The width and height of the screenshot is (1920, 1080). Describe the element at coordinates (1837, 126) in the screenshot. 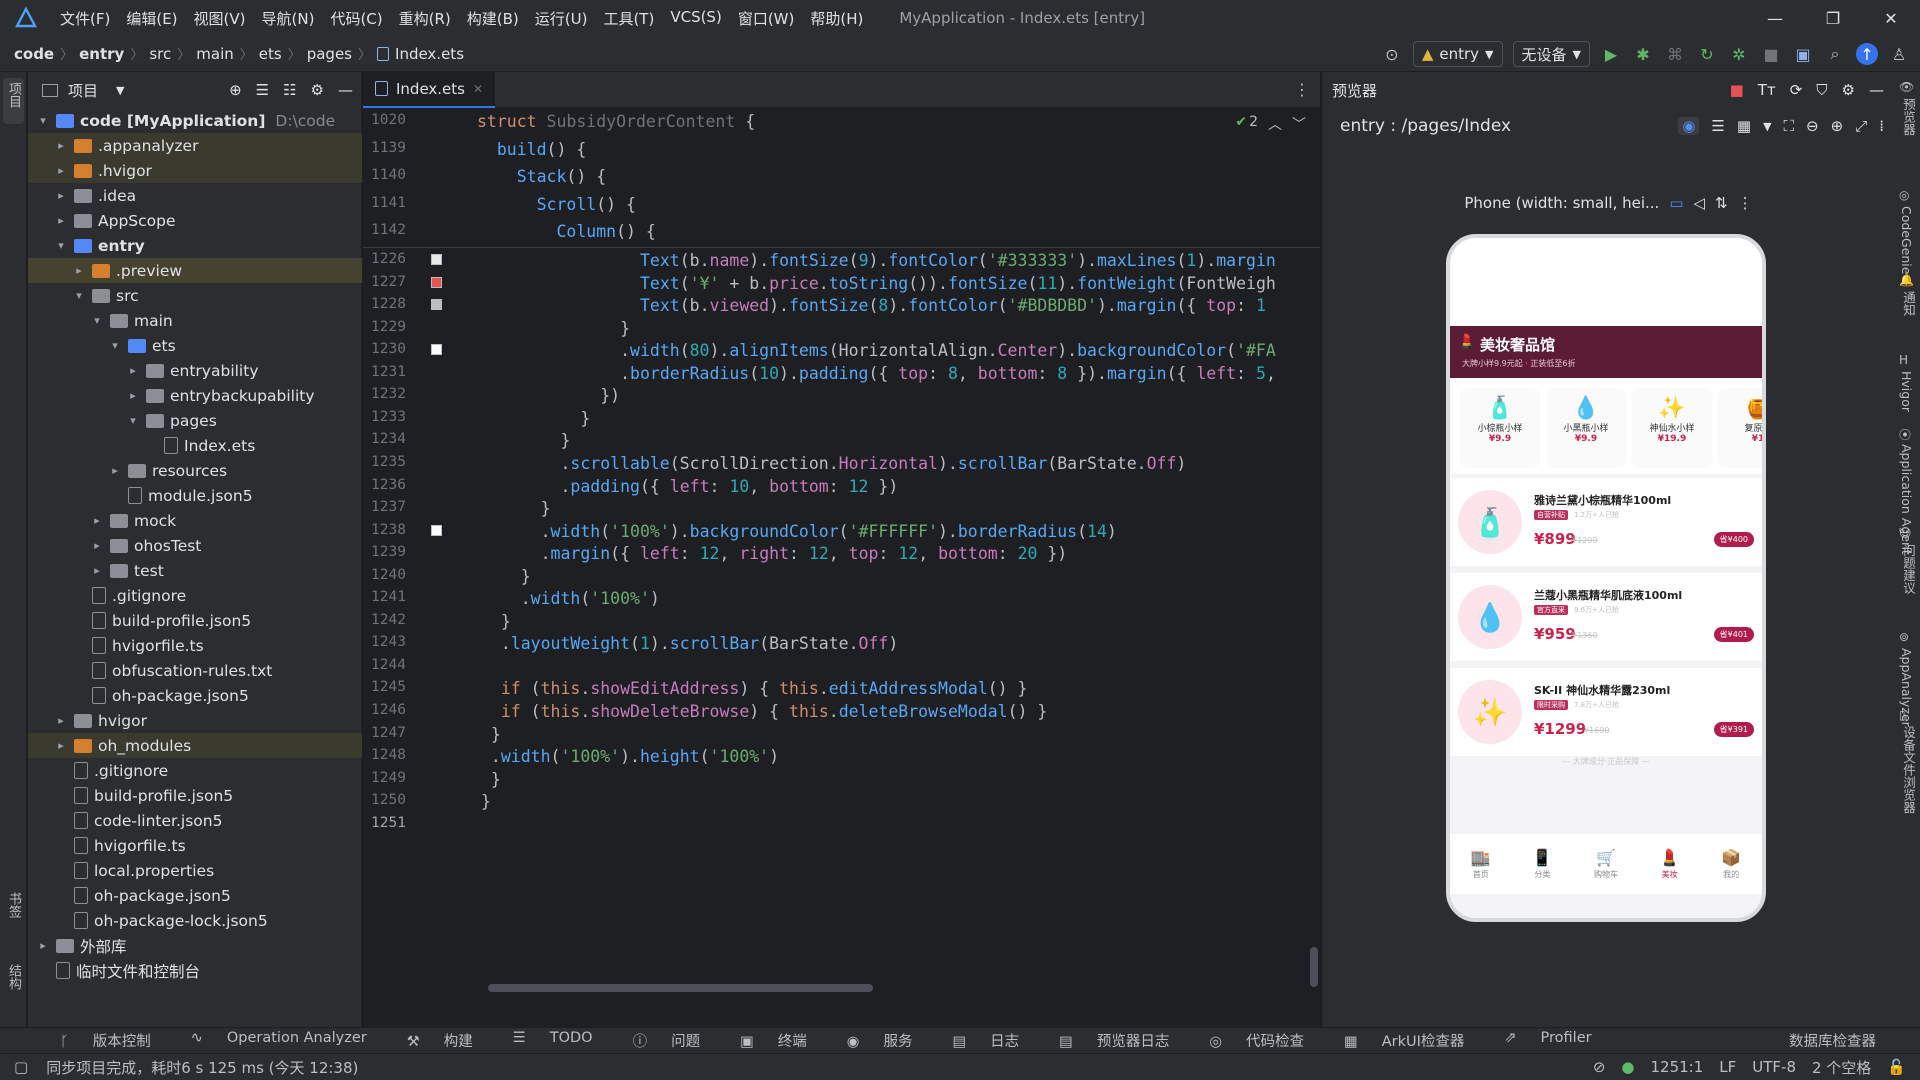

I see `zoom-in-icon: ⊕` at that location.